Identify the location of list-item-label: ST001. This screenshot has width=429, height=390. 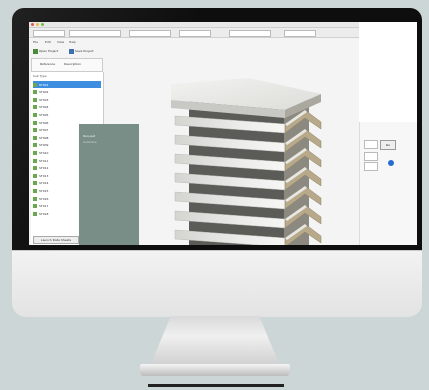
(44, 84).